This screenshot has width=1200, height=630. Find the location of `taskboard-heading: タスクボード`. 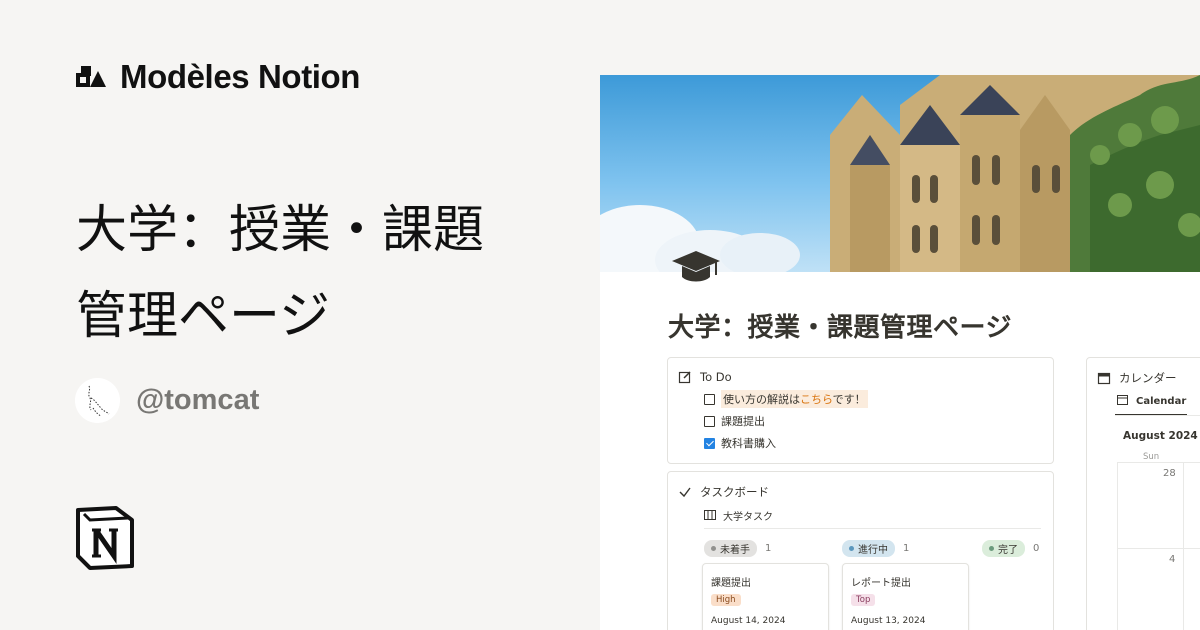

taskboard-heading: タスクボード is located at coordinates (723, 492).